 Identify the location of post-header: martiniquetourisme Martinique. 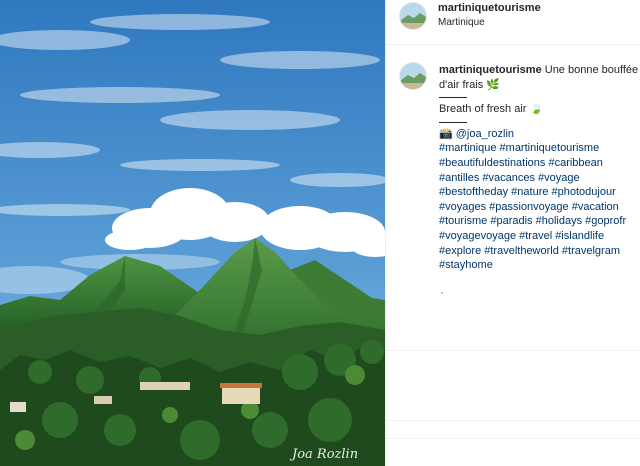
(513, 22).